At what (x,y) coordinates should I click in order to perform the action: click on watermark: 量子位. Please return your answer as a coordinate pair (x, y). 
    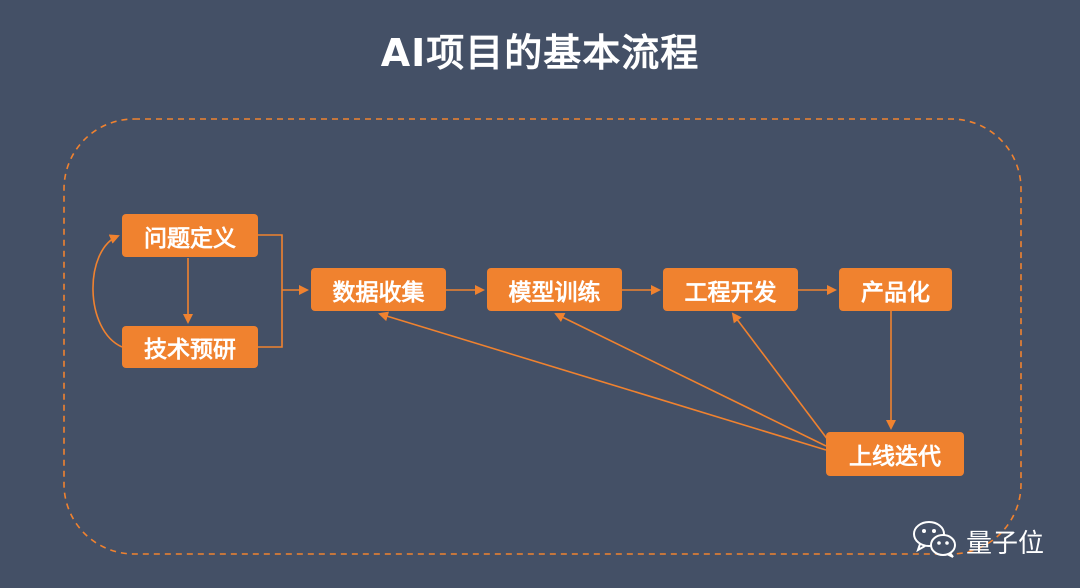
    Looking at the image, I should click on (978, 541).